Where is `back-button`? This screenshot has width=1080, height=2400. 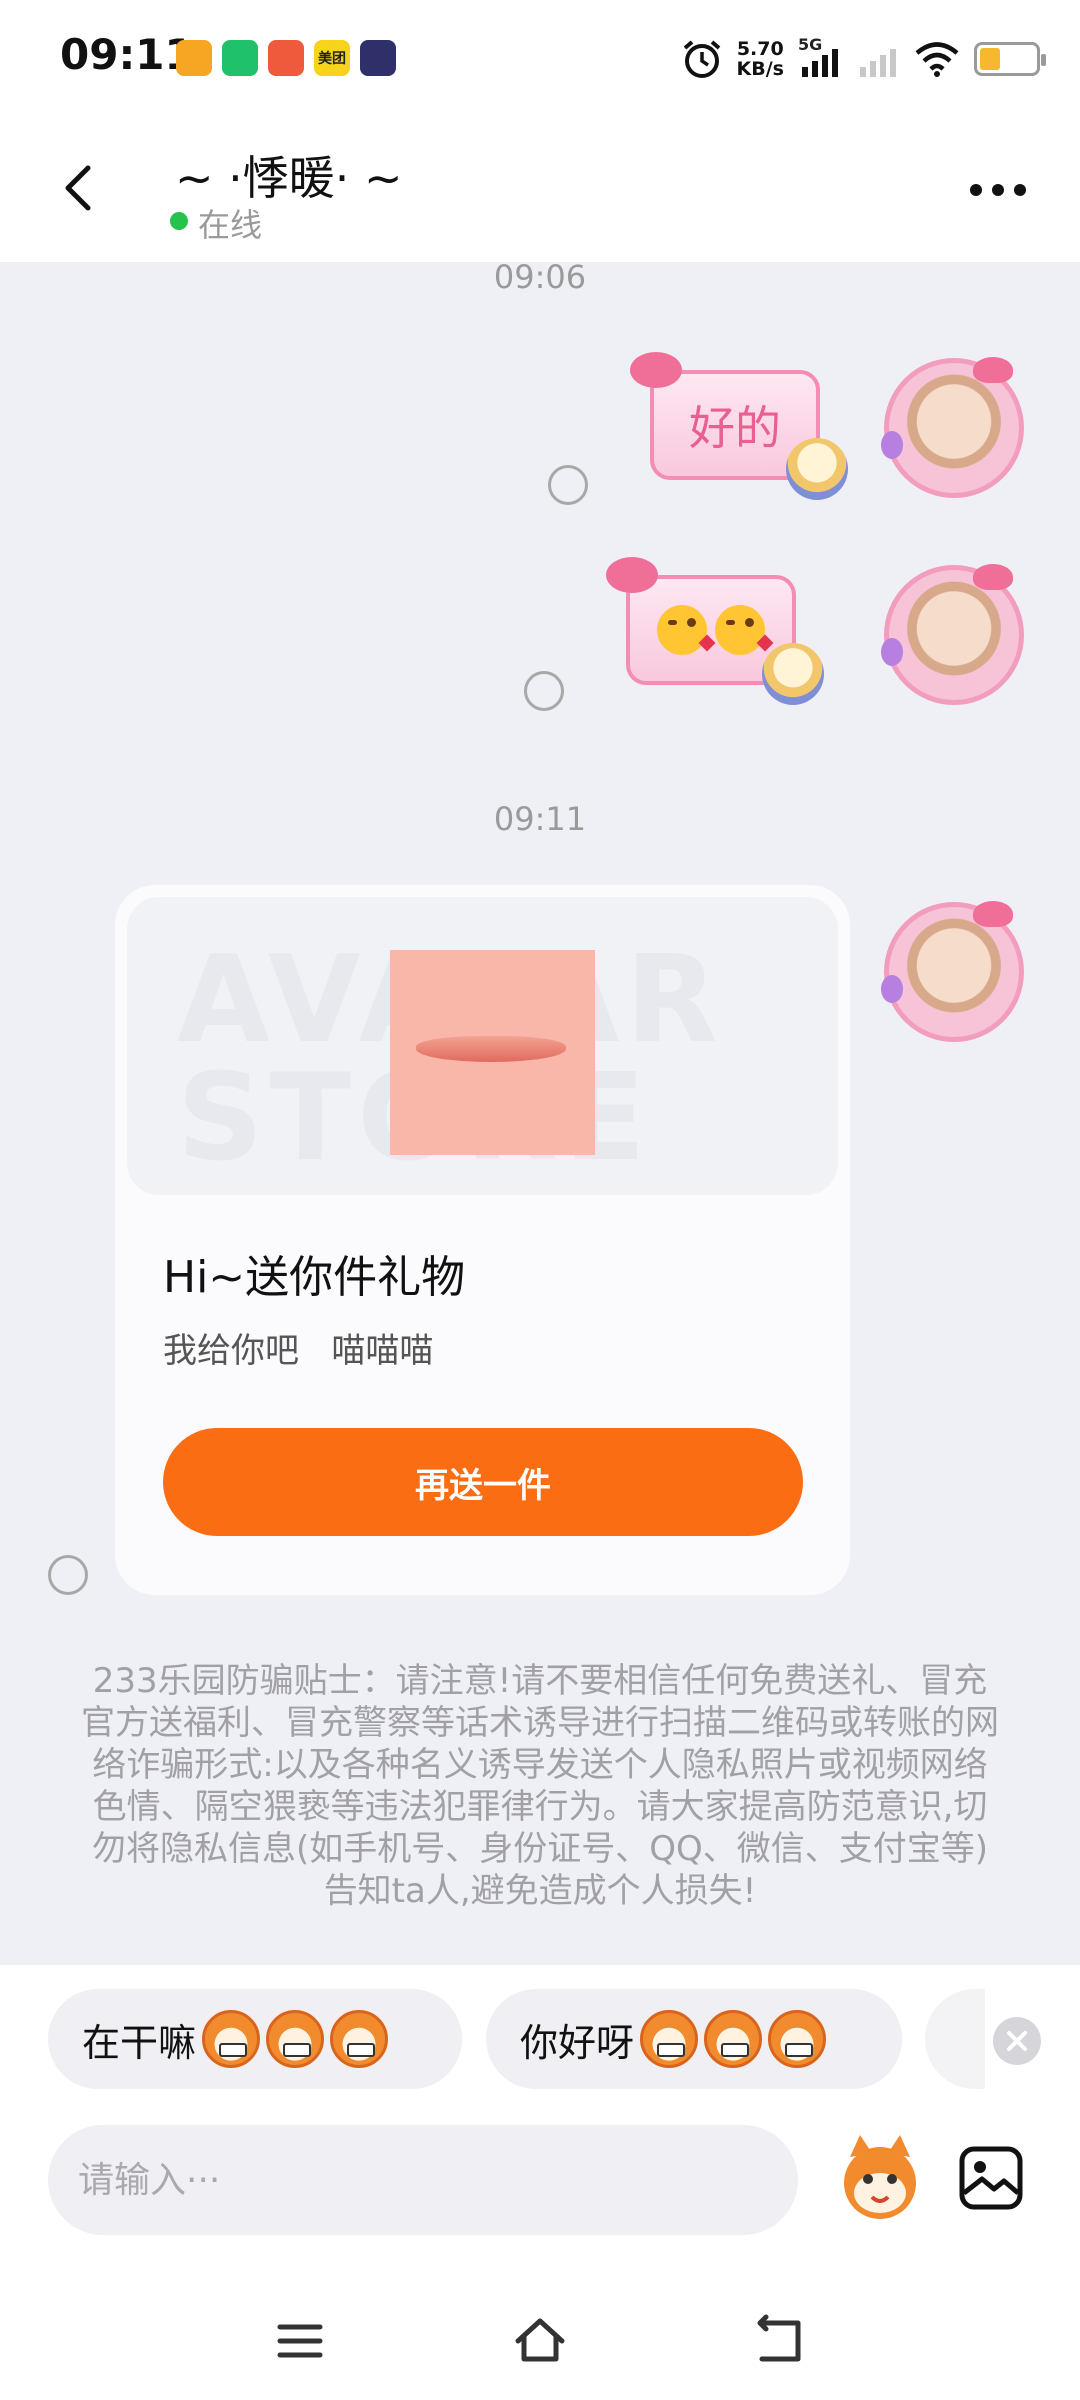
back-button is located at coordinates (80, 188).